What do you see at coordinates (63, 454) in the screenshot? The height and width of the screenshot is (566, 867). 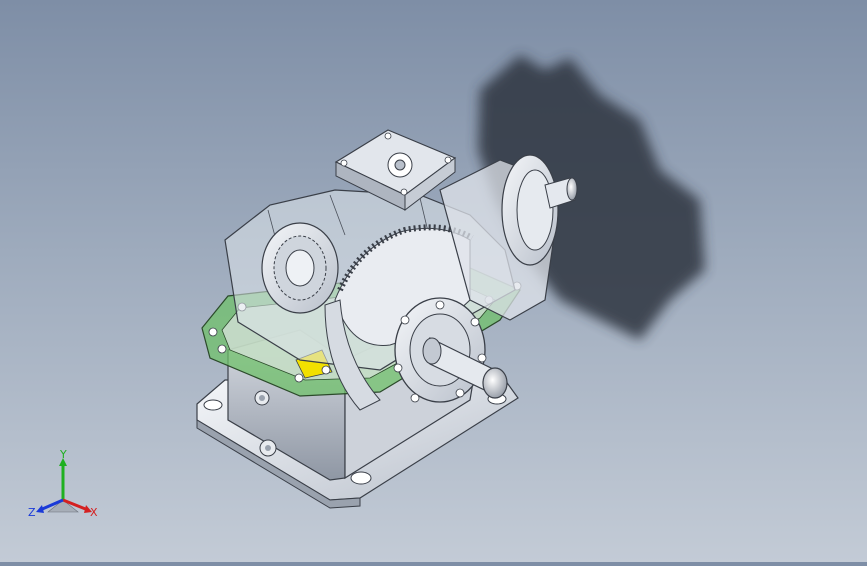 I see `triad-y-label: Y` at bounding box center [63, 454].